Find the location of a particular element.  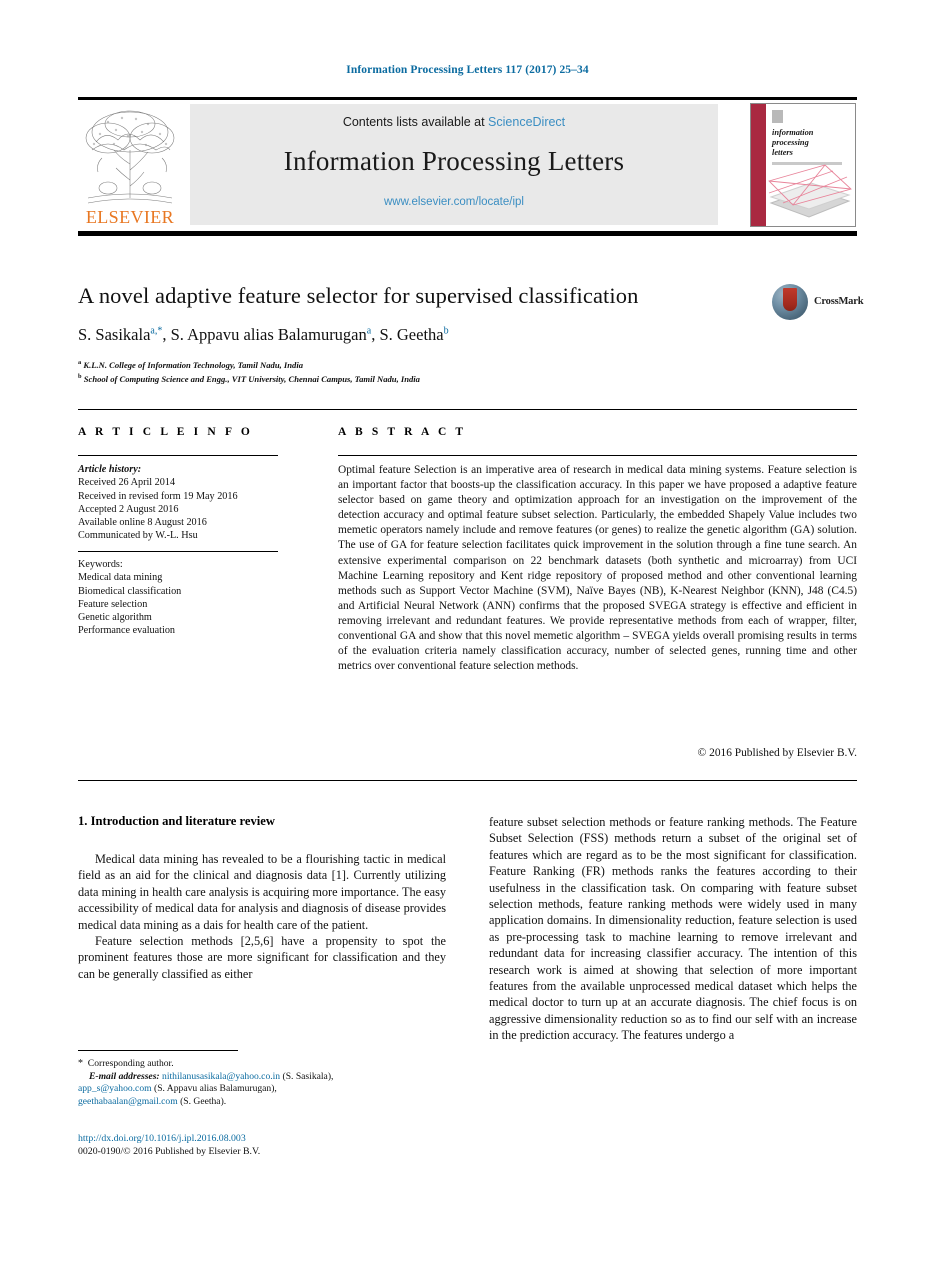

corresponding-author-text: Corresponding author. is located at coordinates (130, 1063).